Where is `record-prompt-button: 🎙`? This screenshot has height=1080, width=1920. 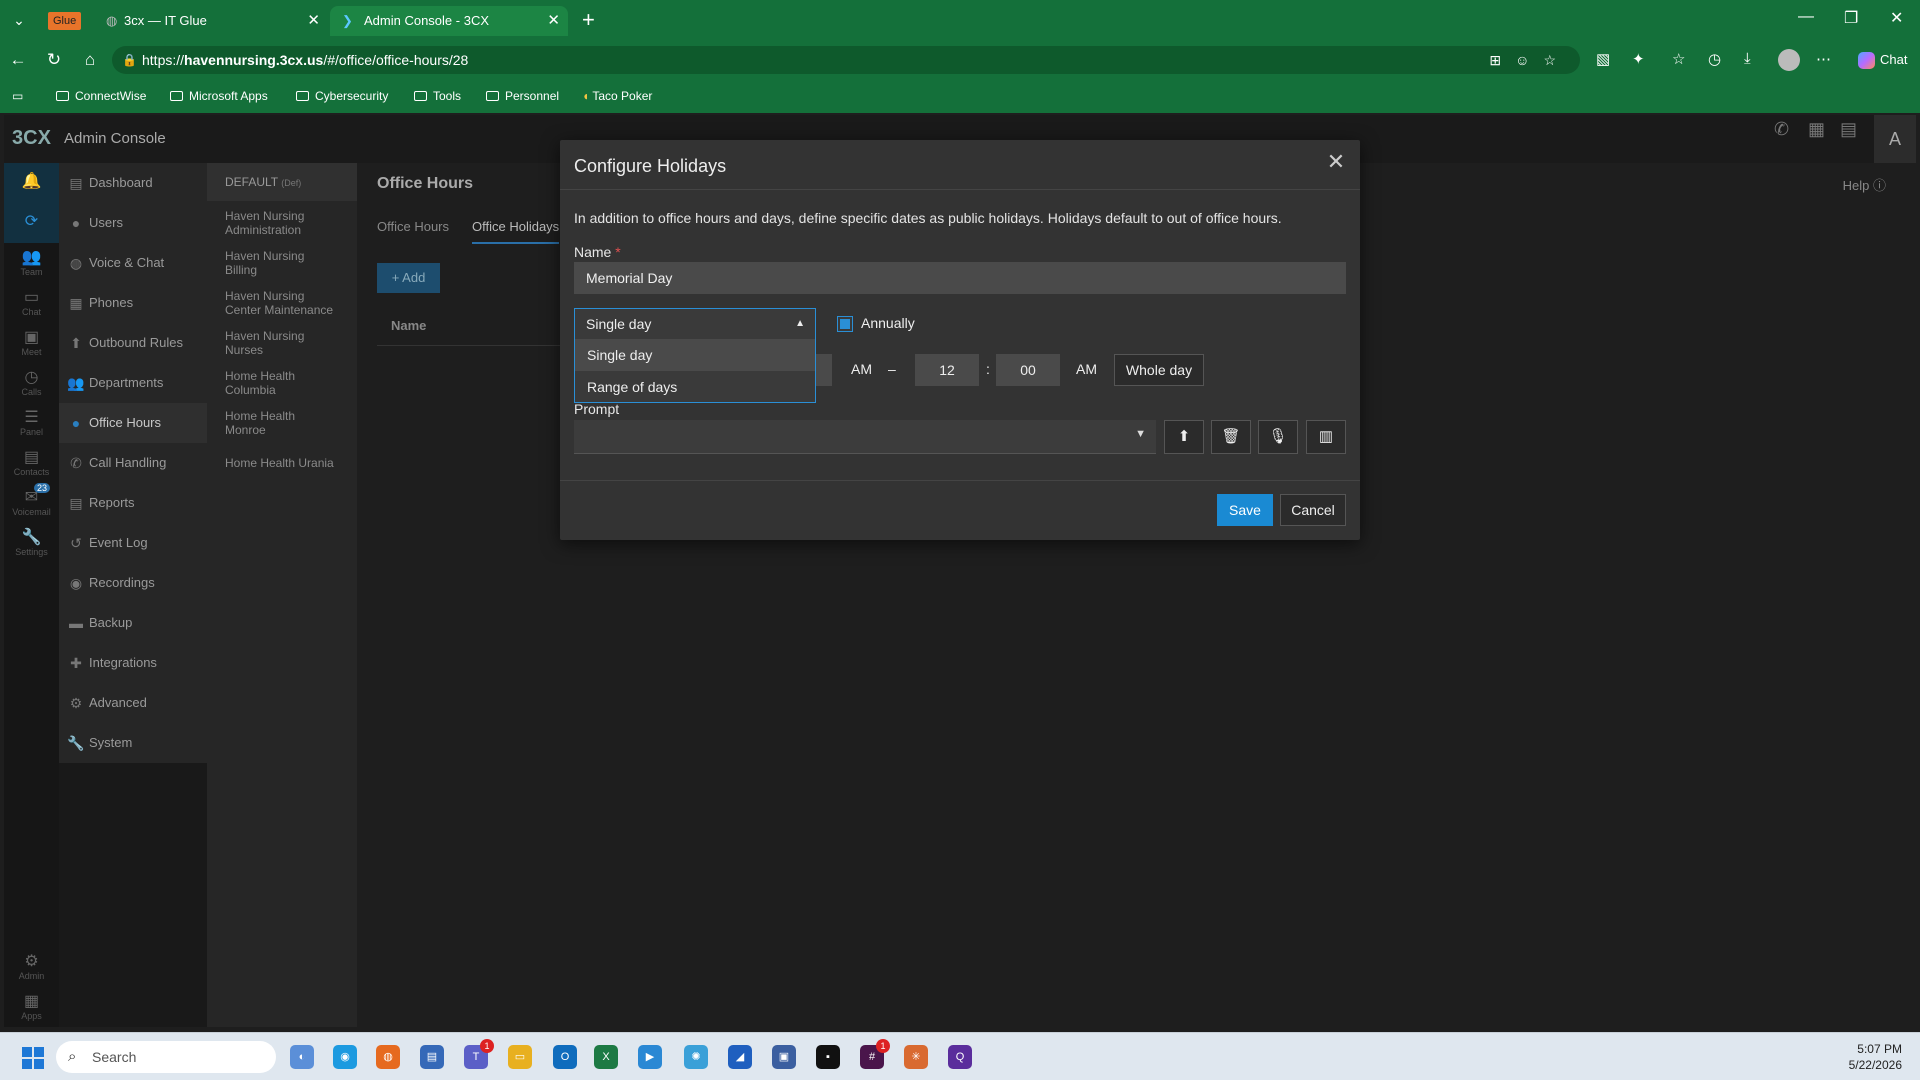
record-prompt-button: 🎙 is located at coordinates (1278, 437).